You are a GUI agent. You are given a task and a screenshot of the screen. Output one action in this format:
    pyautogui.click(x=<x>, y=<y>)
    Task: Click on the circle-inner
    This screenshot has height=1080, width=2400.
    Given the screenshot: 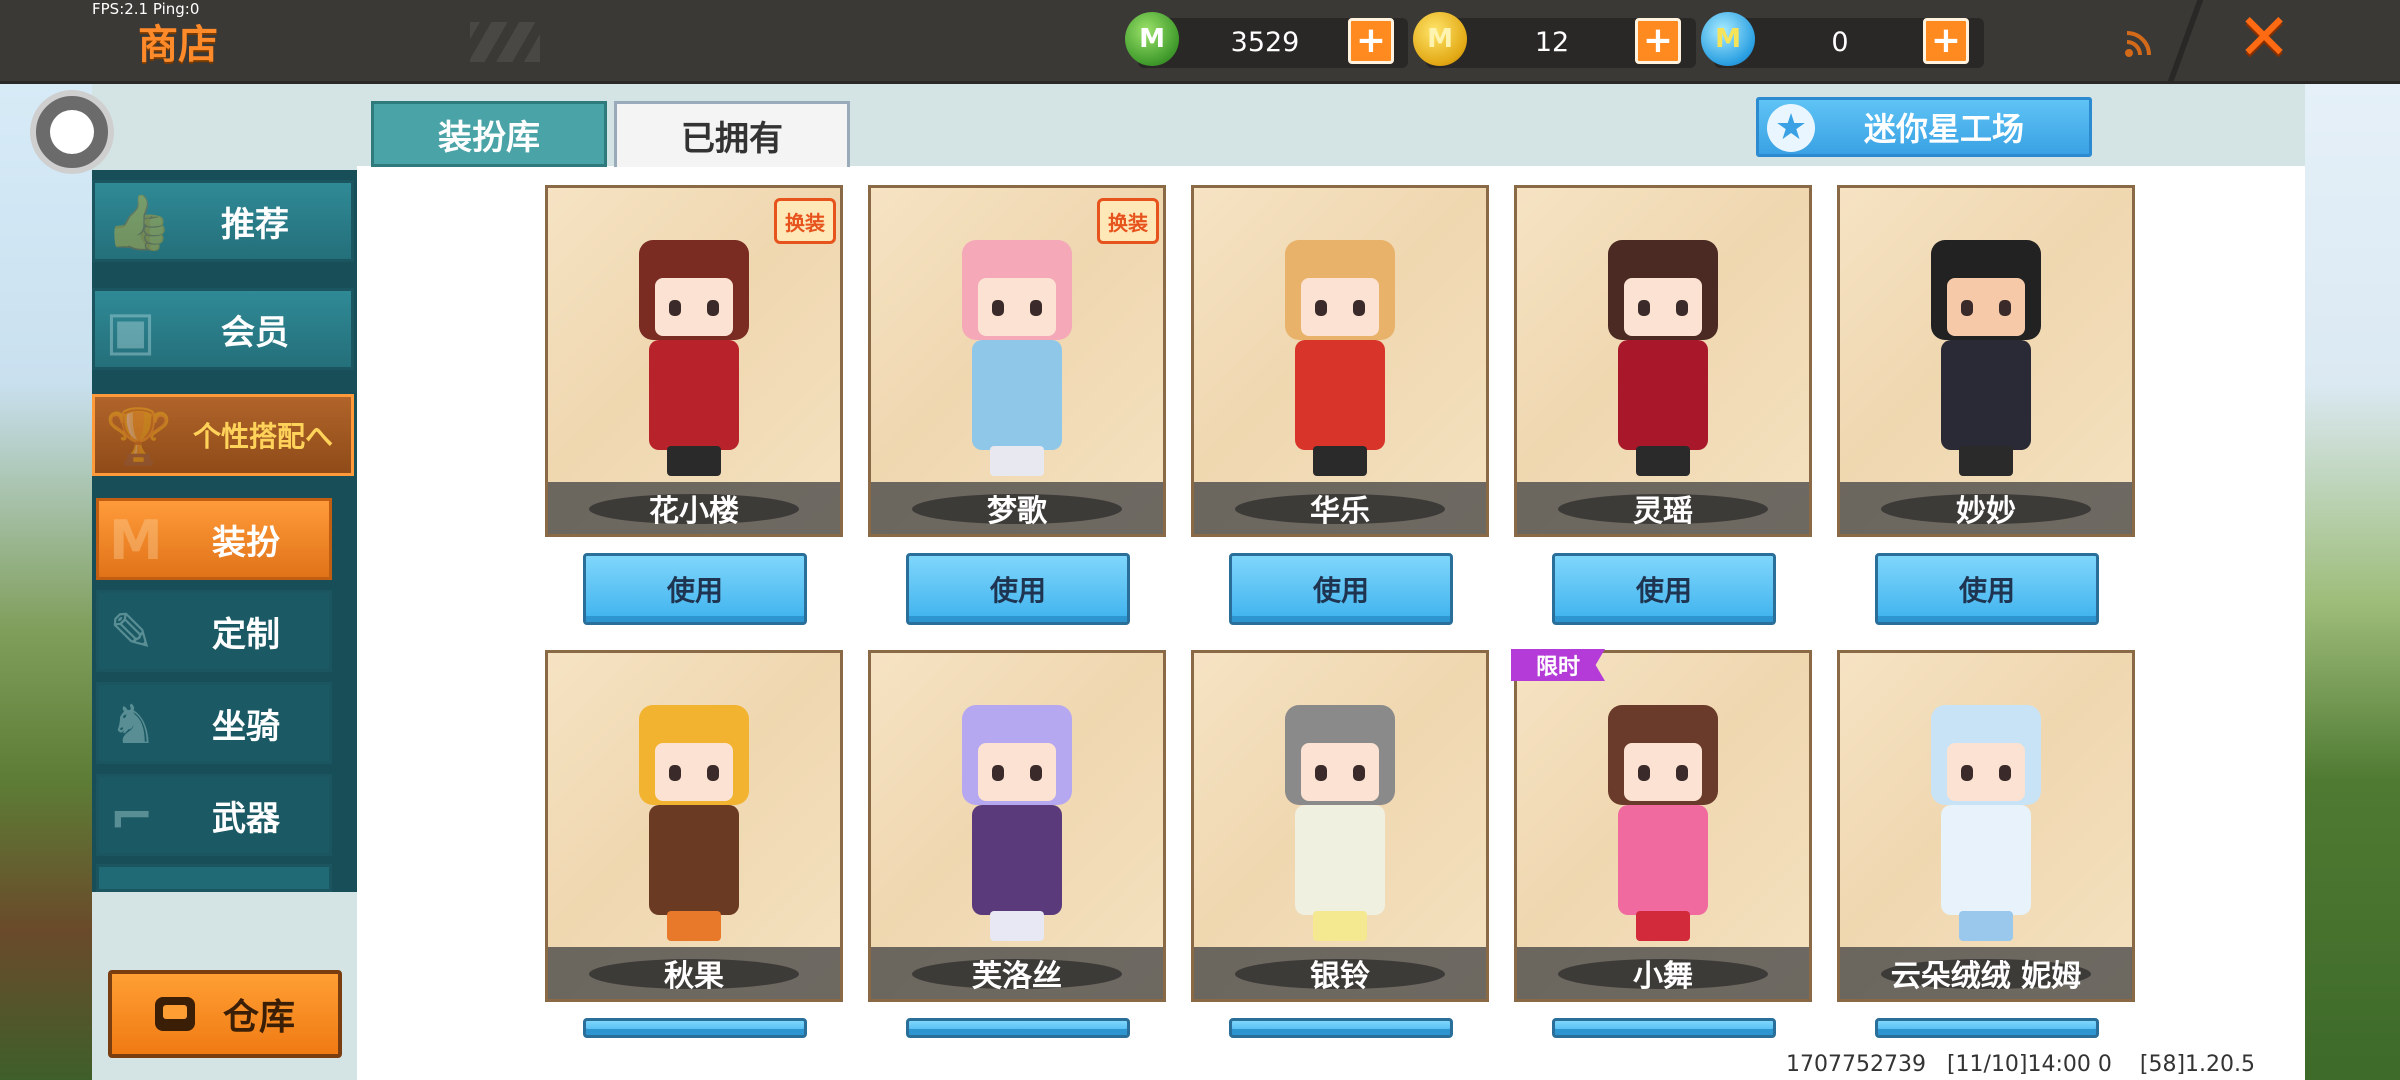 What is the action you would take?
    pyautogui.click(x=72, y=132)
    